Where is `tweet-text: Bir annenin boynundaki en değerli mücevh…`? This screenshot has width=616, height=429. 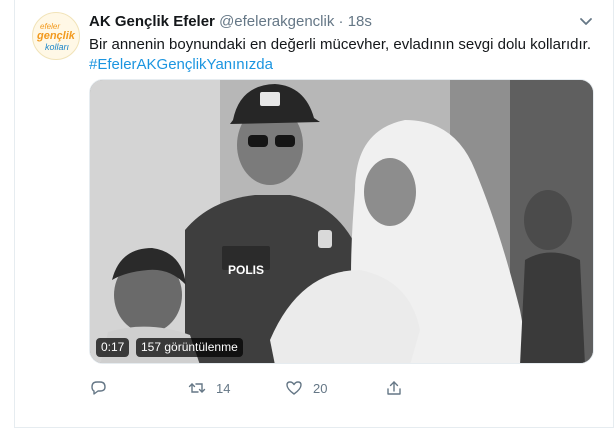
tweet-text: Bir annenin boynundaki en değerli mücevh… is located at coordinates (341, 55).